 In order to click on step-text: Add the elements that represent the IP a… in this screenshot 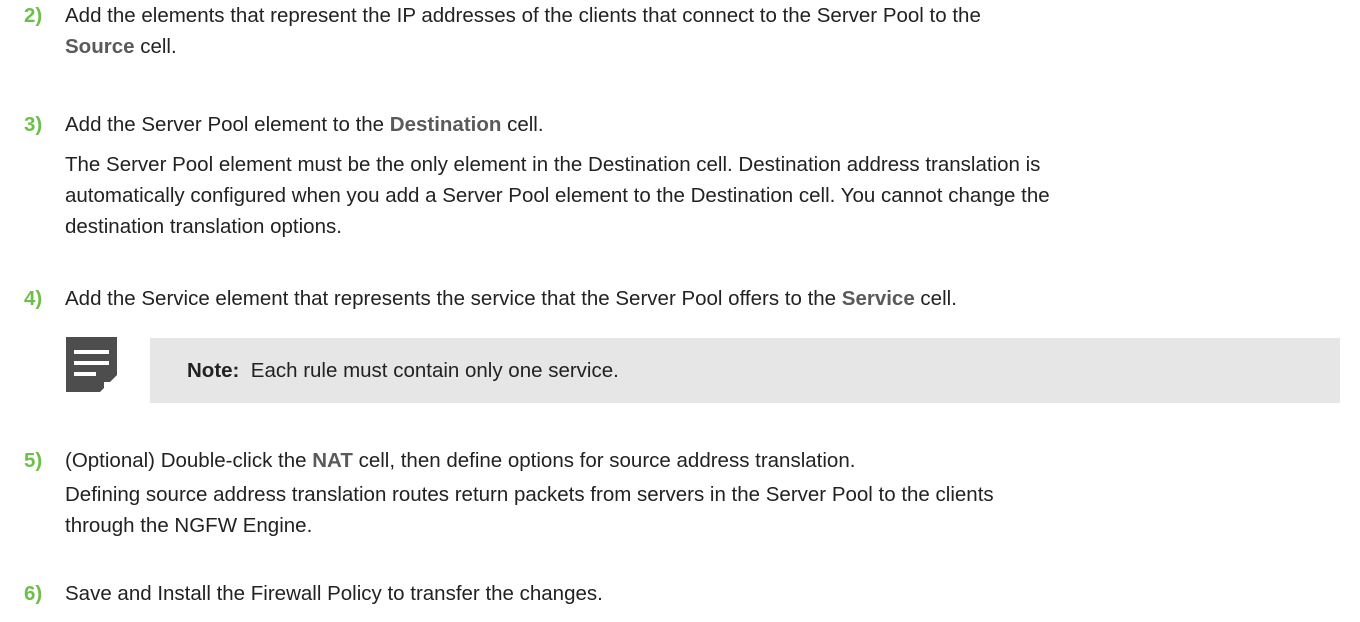, I will do `click(697, 31)`.